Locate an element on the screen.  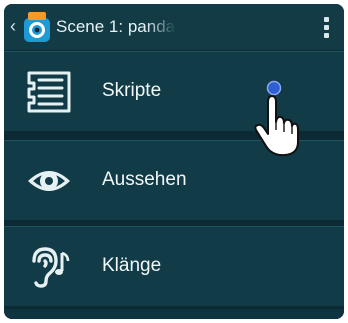
scripts-list-icon is located at coordinates (49, 92).